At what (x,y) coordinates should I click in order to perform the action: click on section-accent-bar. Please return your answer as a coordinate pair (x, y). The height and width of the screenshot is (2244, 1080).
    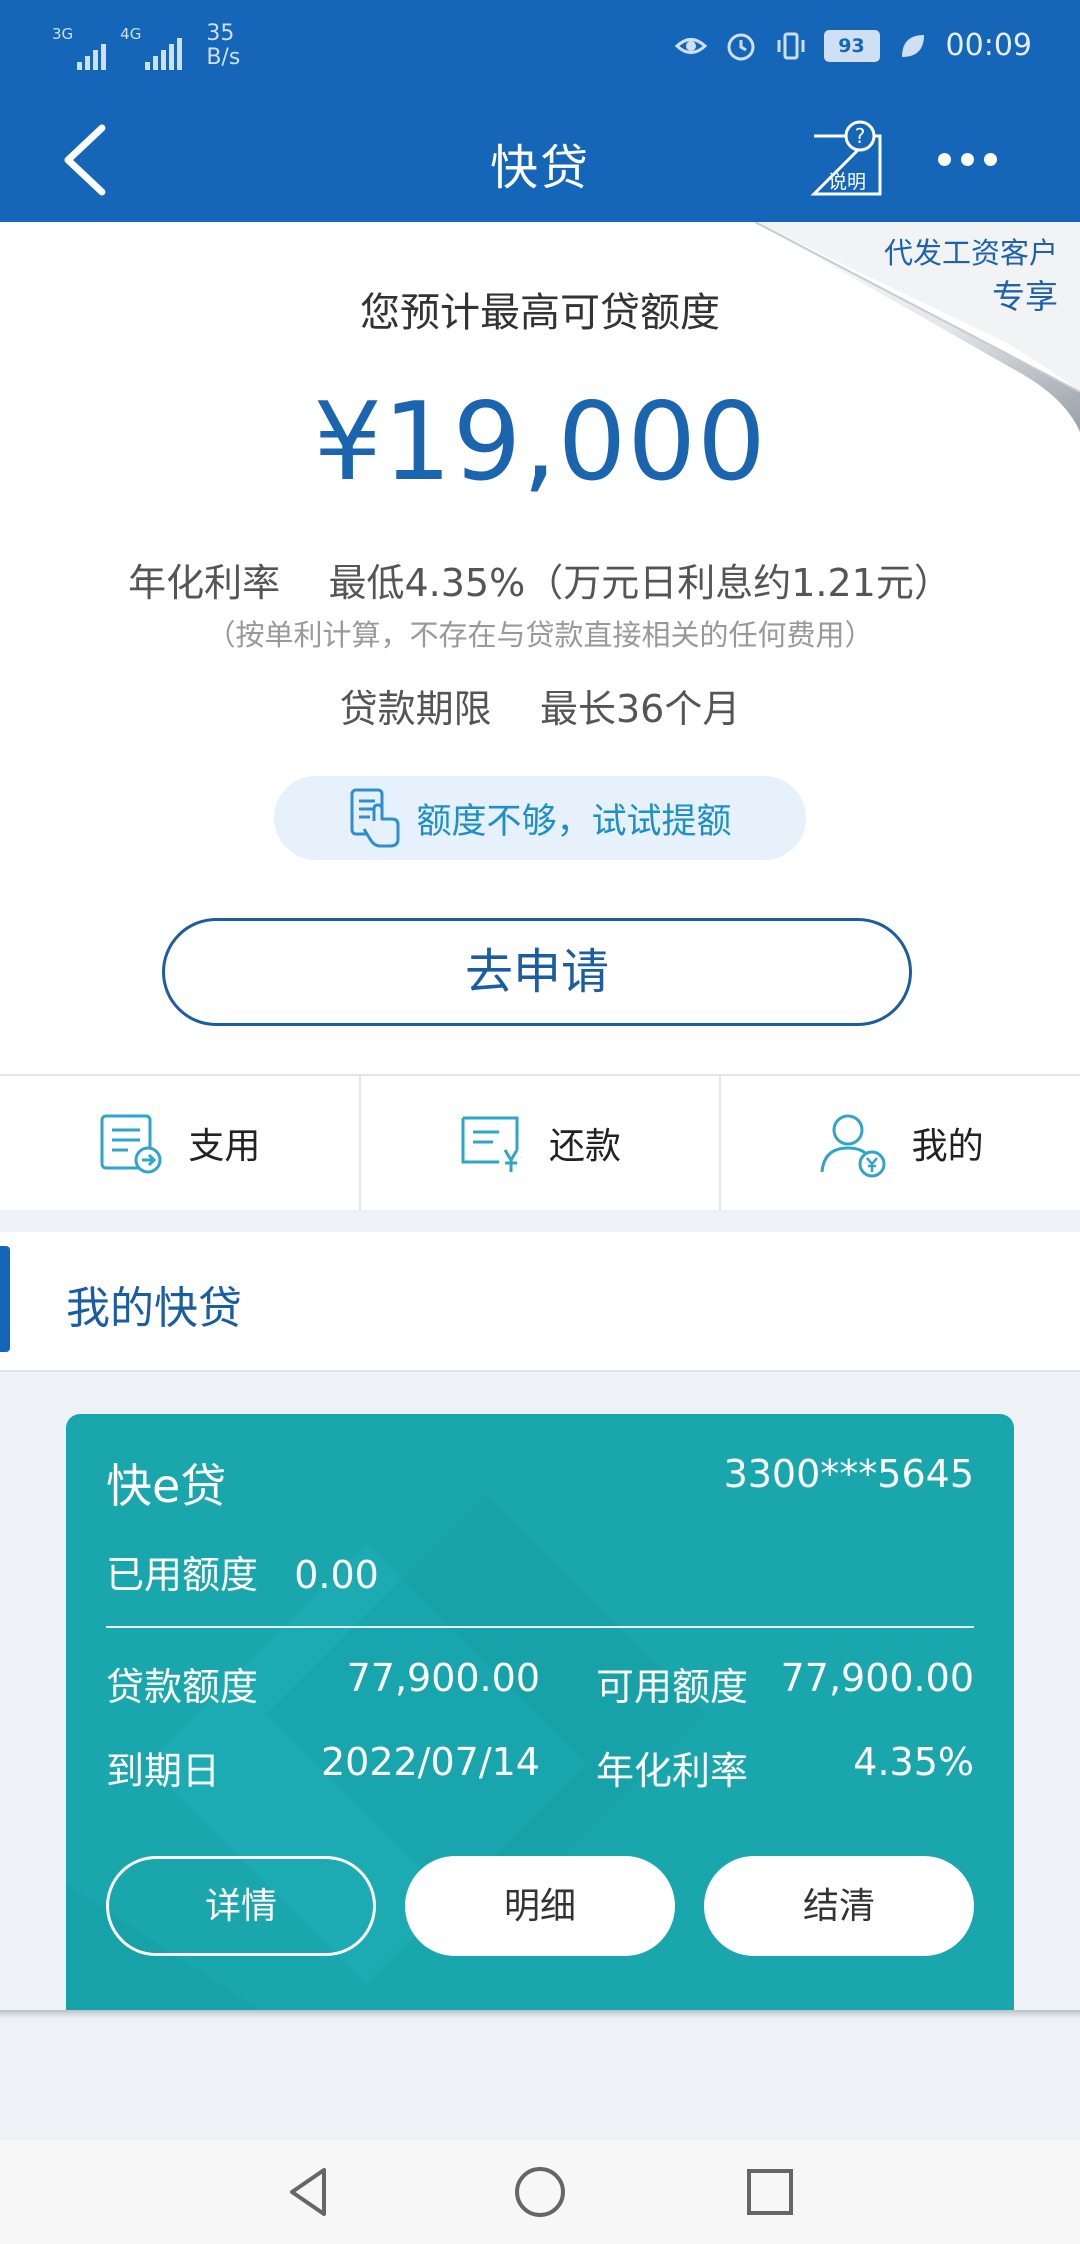
    Looking at the image, I should click on (5, 1299).